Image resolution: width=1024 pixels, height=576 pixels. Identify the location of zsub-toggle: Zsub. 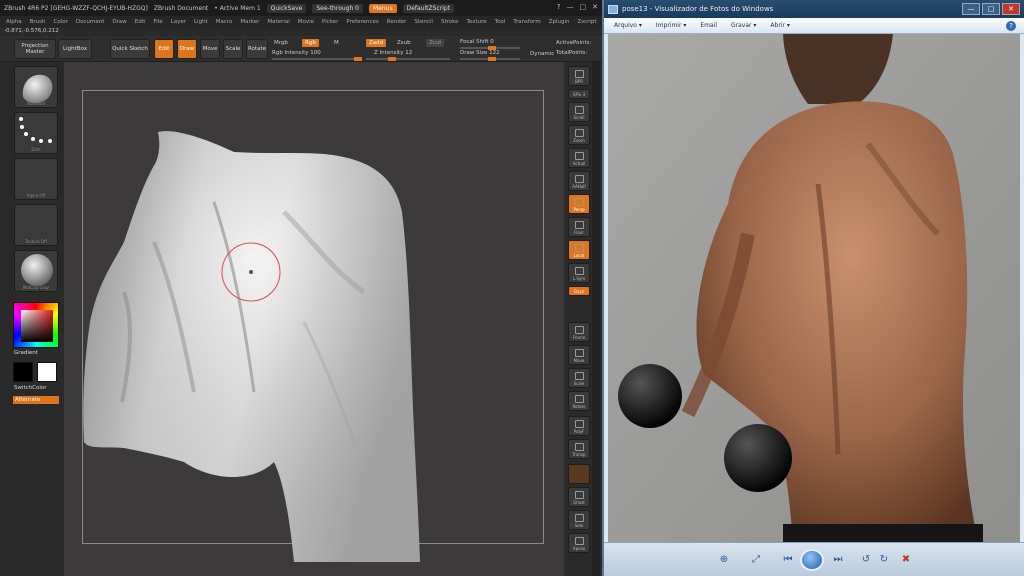
(404, 43).